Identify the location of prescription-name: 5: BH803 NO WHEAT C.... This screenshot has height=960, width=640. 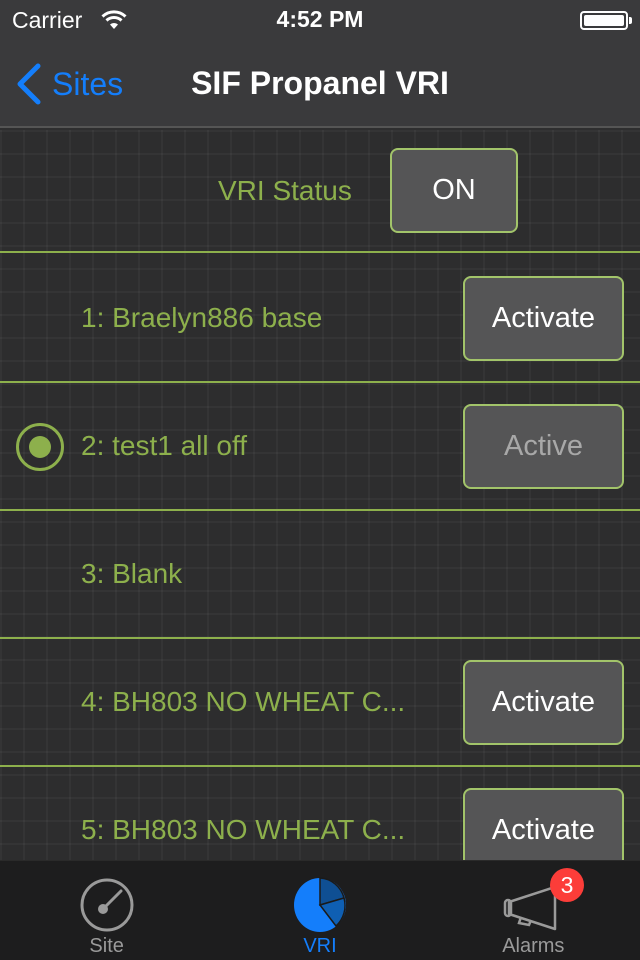
(243, 829).